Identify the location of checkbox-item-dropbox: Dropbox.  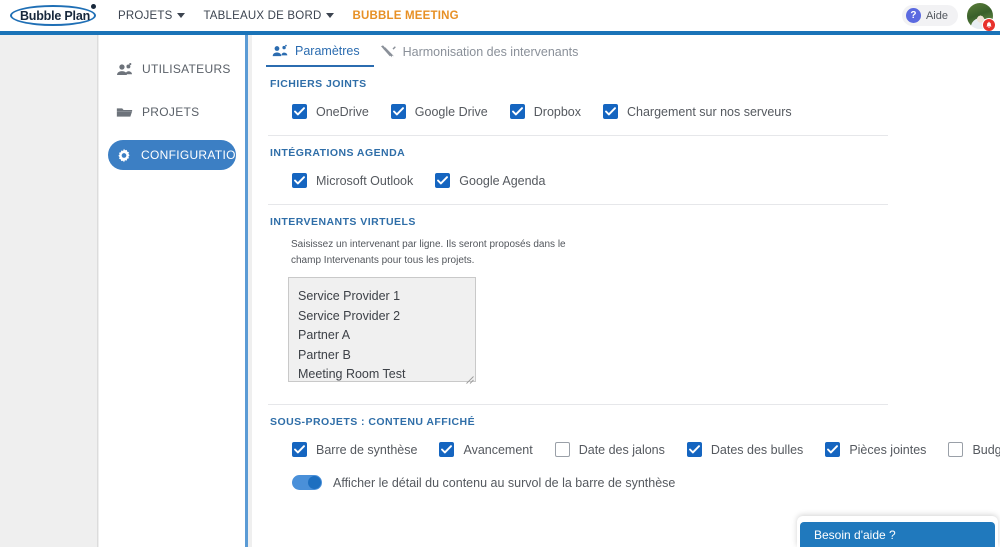
(545, 111).